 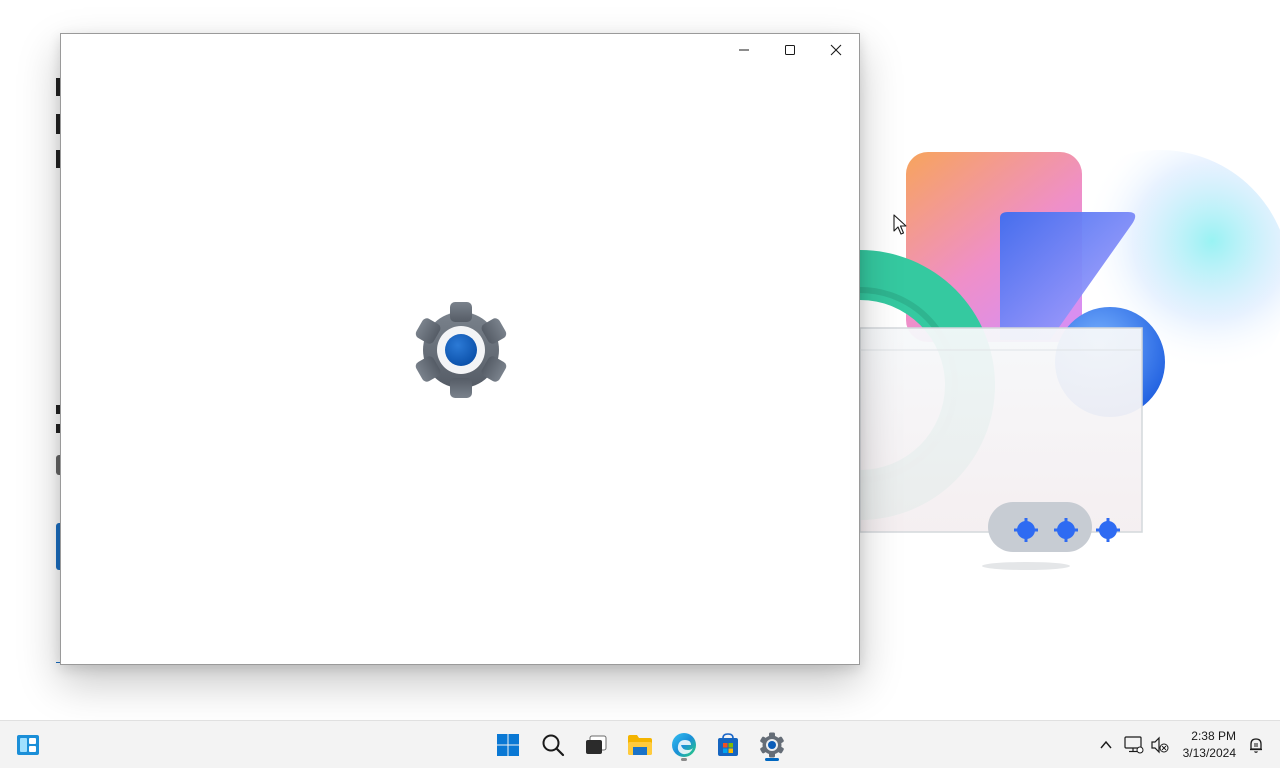 I want to click on close-button, so click(x=836, y=50).